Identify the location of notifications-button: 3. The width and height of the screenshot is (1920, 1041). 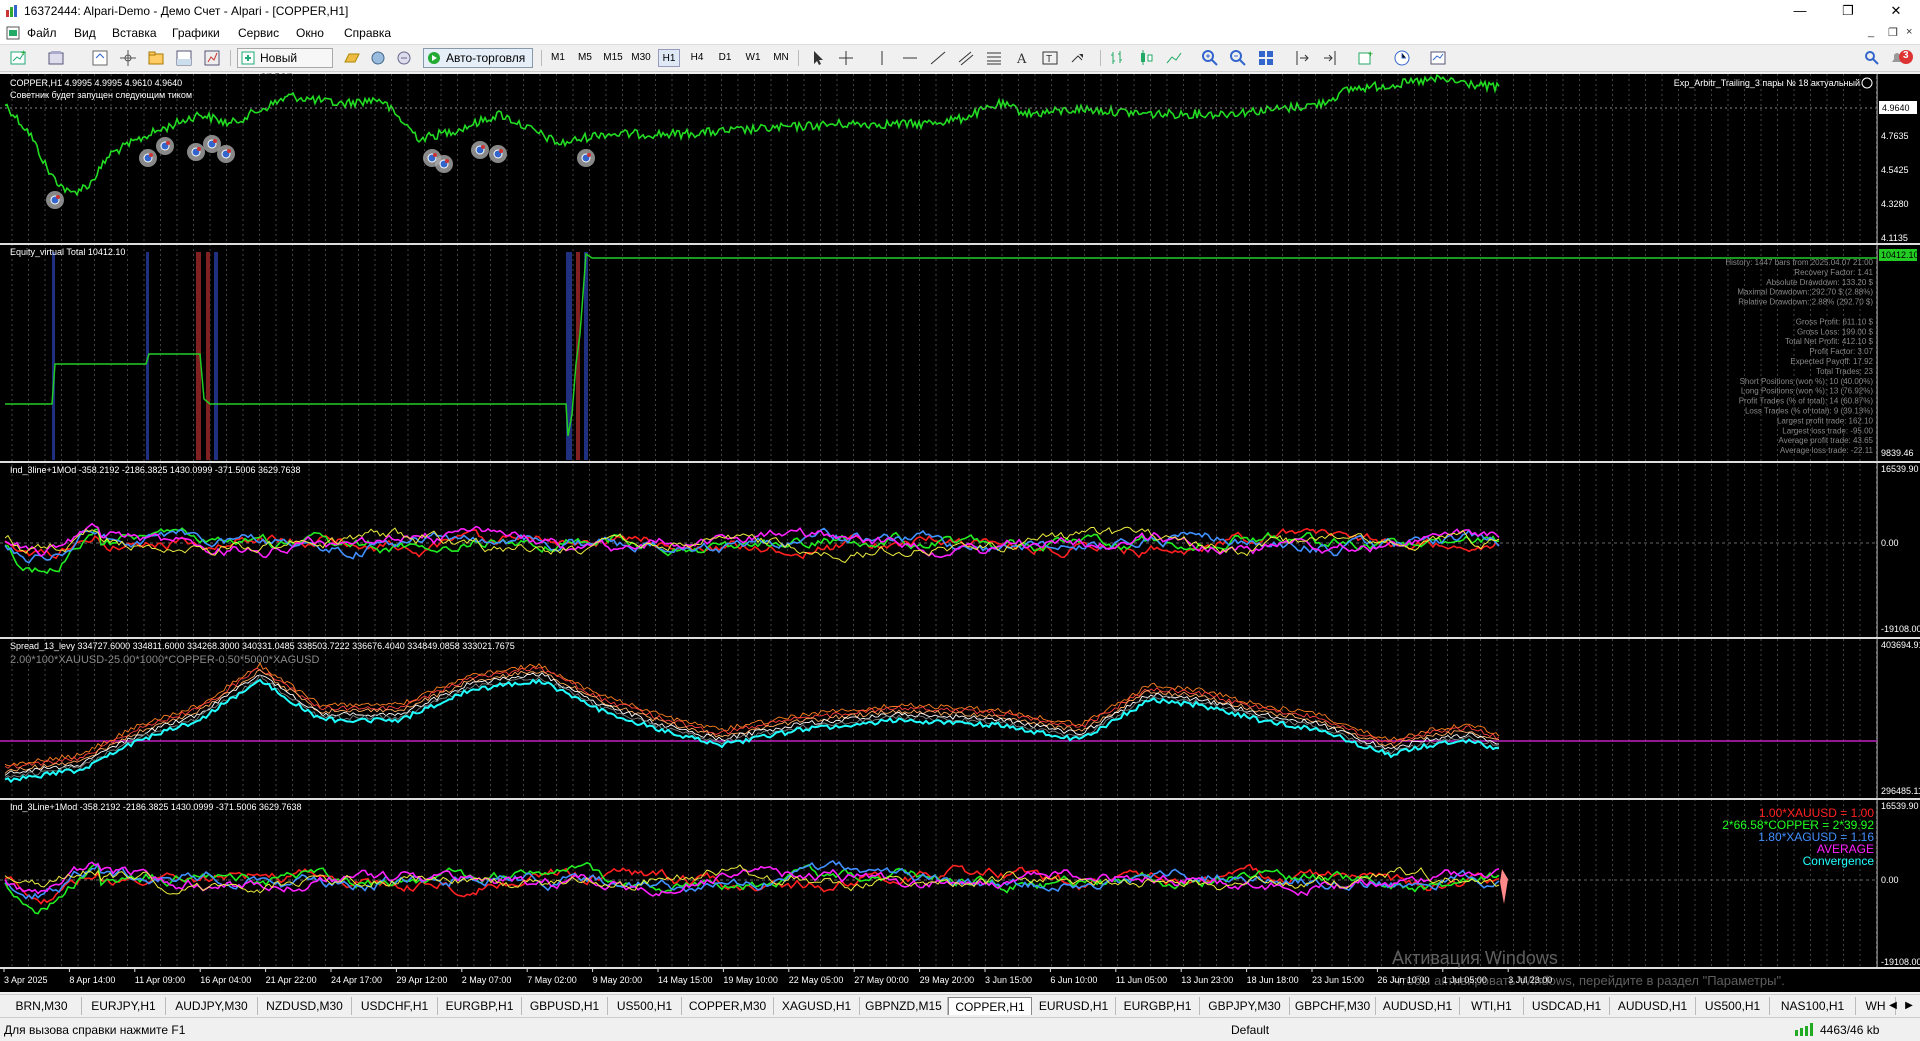
(1901, 58).